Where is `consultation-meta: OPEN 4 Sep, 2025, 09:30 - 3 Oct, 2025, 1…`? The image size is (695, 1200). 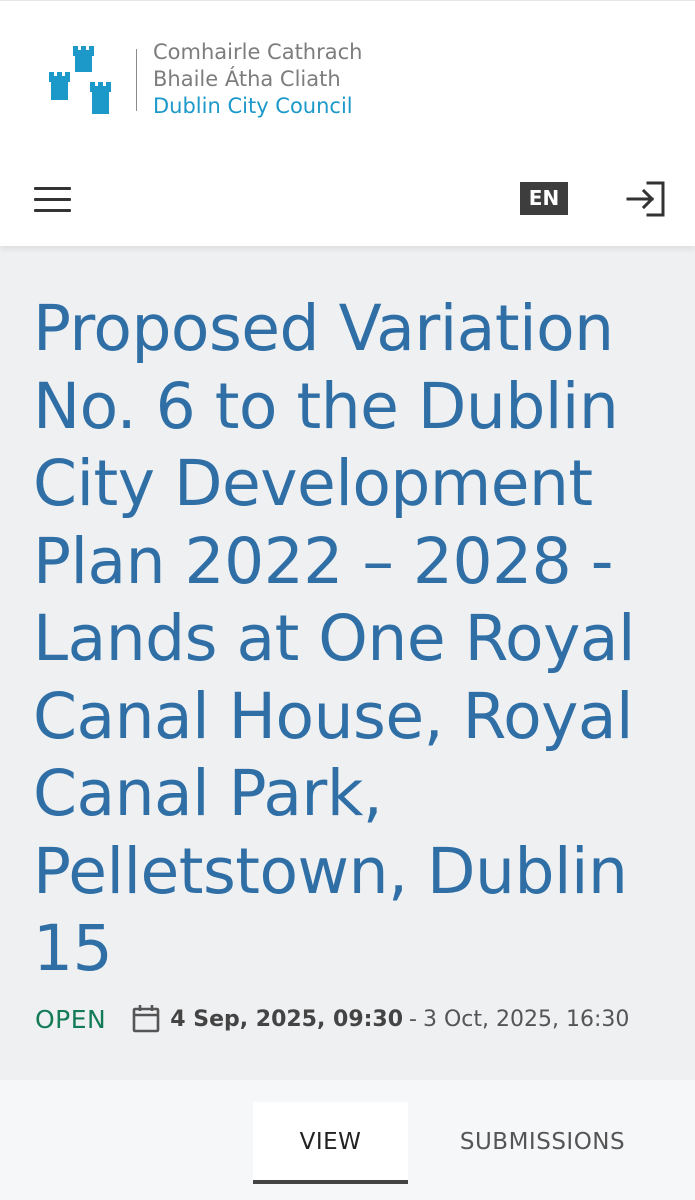 consultation-meta: OPEN 4 Sep, 2025, 09:30 - 3 Oct, 2025, 1… is located at coordinates (332, 1019).